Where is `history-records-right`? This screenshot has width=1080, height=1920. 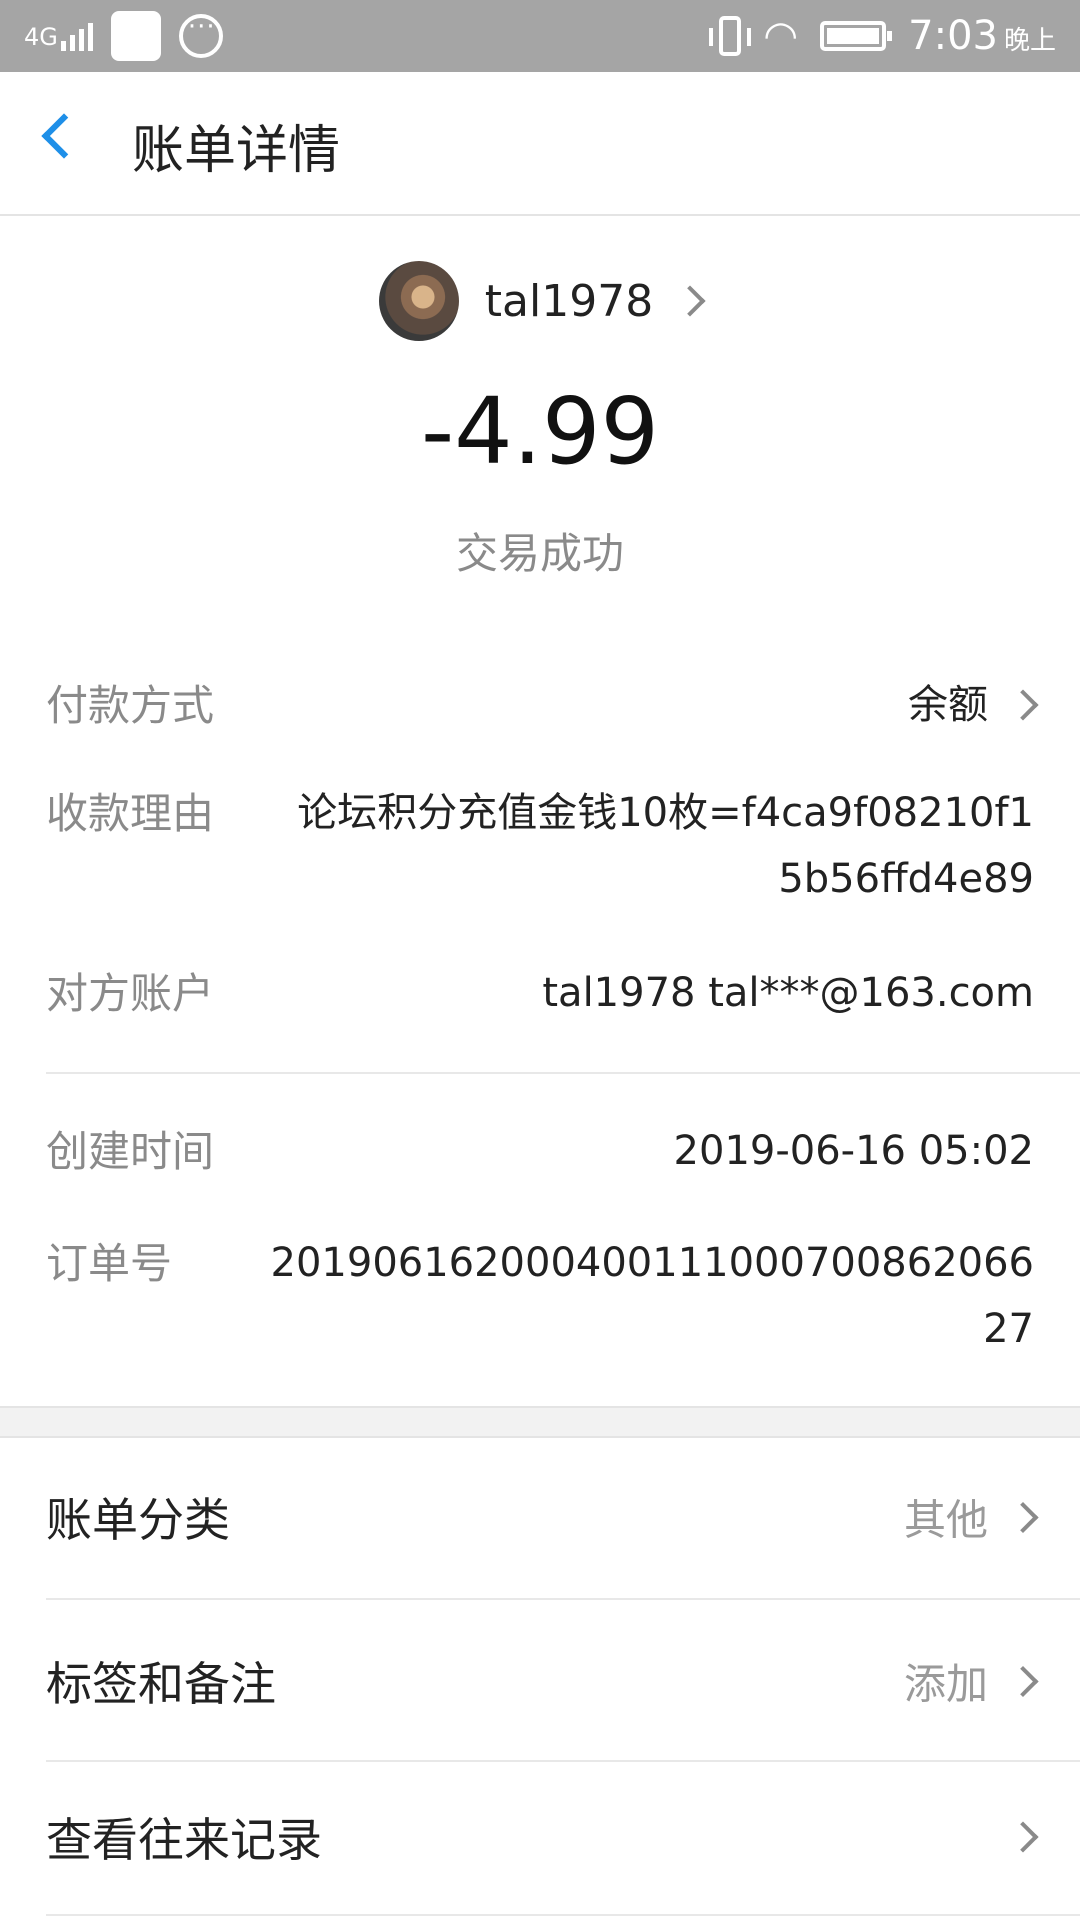 history-records-right is located at coordinates (1013, 1837).